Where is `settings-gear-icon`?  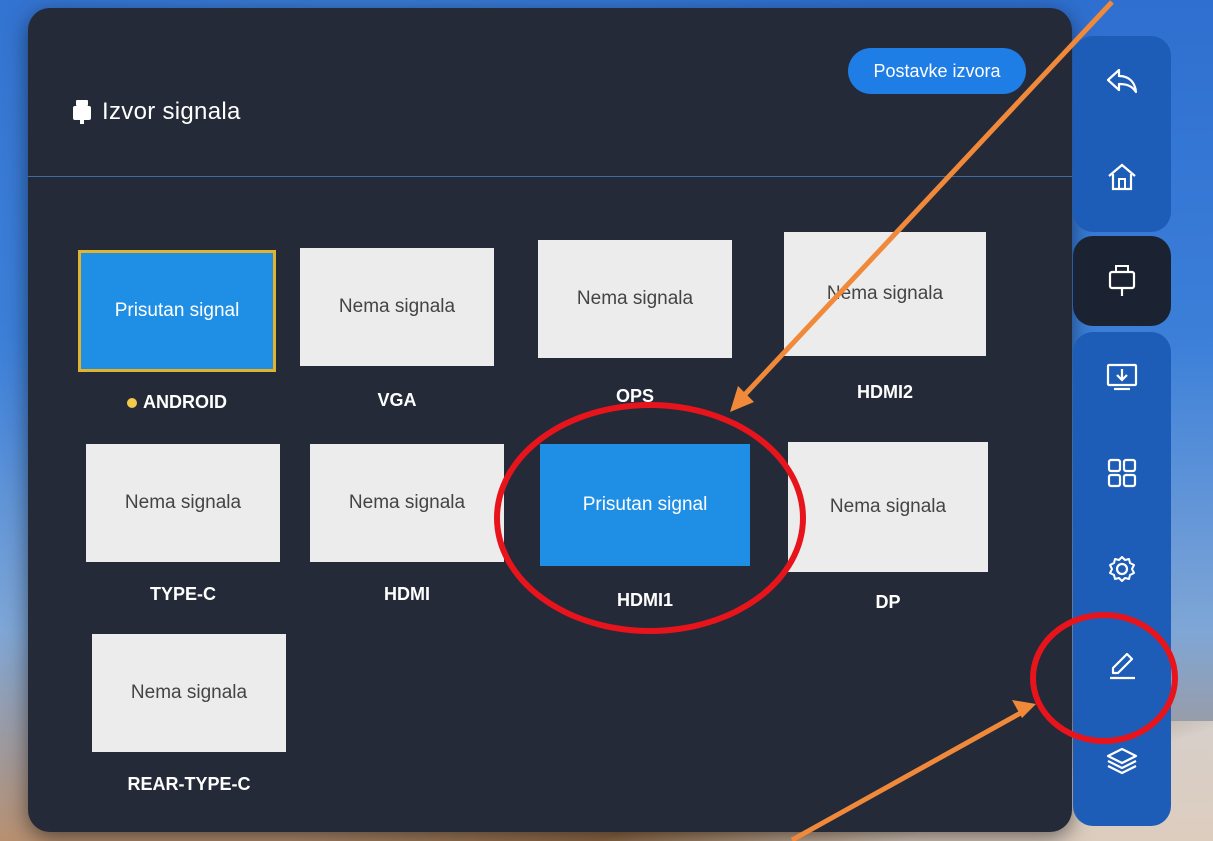 settings-gear-icon is located at coordinates (1122, 569).